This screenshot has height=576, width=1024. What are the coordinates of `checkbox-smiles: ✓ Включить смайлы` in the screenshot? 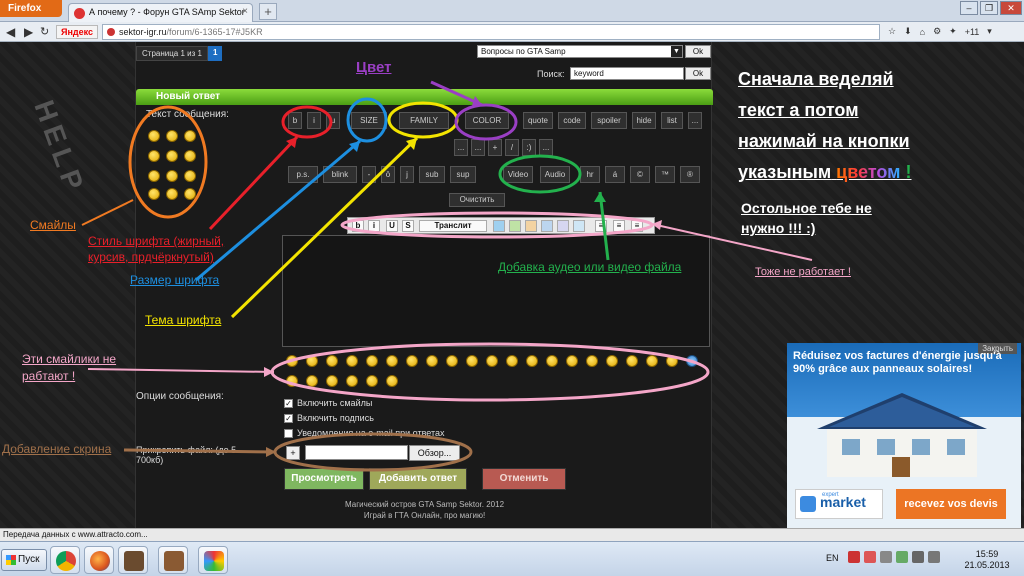 It's located at (328, 403).